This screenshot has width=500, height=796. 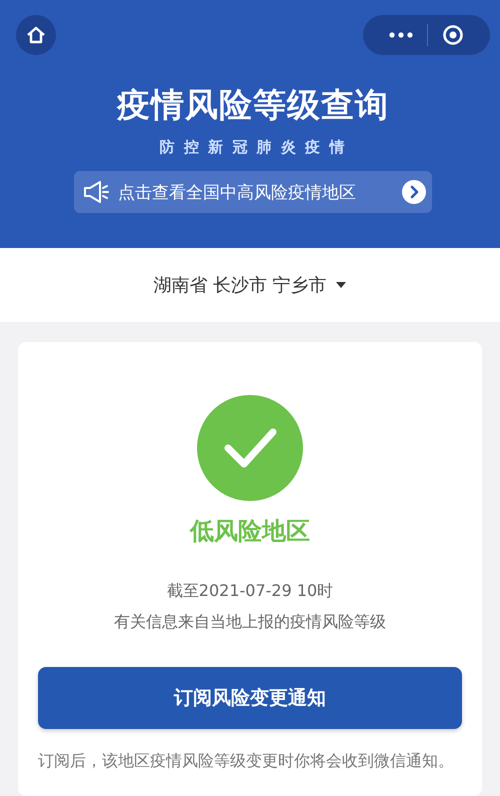 I want to click on chevron-icon, so click(x=414, y=192).